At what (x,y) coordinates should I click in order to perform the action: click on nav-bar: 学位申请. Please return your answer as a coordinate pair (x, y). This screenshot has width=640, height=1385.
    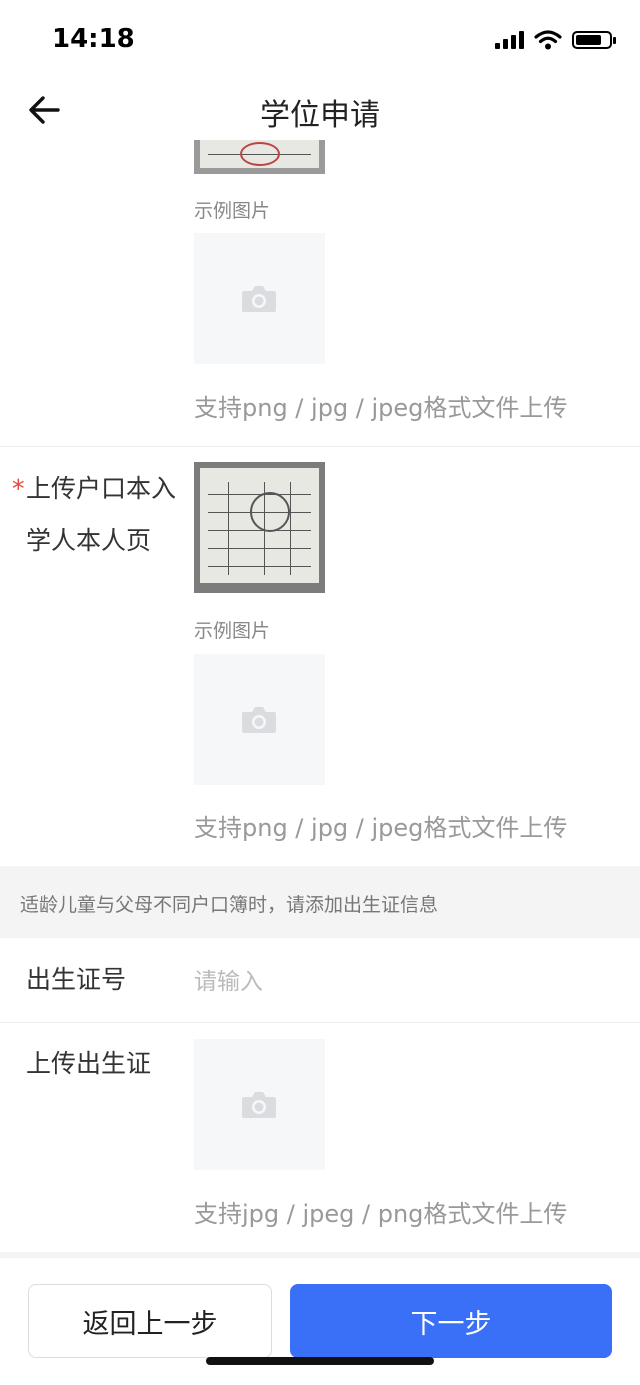
    Looking at the image, I should click on (320, 110).